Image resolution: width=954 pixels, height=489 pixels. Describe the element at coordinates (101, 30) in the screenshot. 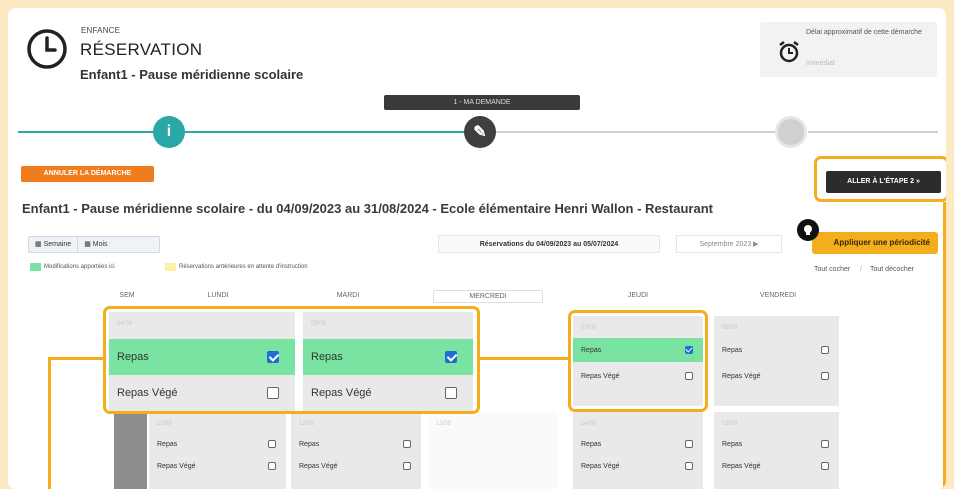

I see `category-label: ENFANCE` at that location.